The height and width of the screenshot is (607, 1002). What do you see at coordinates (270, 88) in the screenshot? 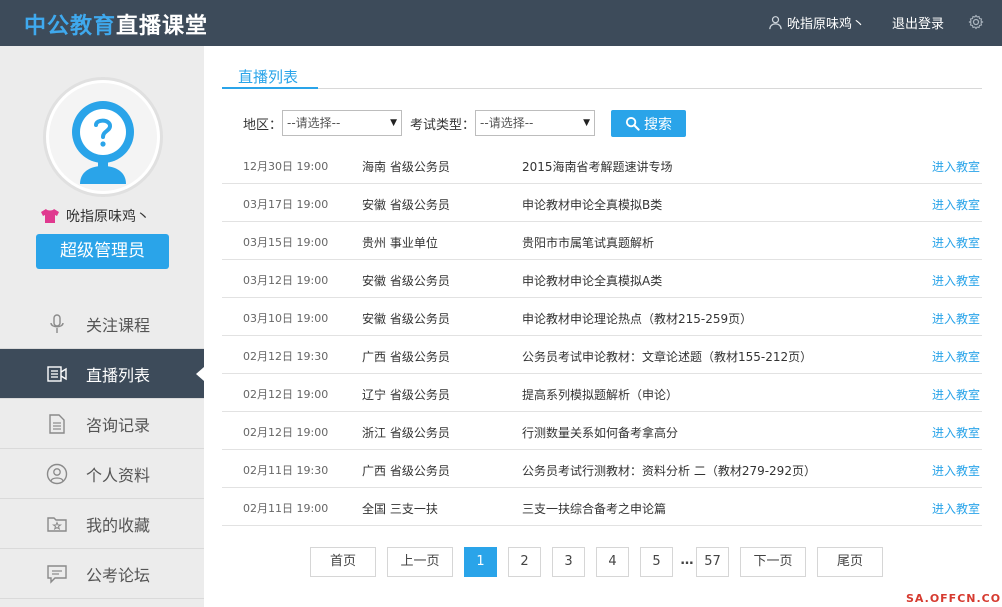
I see `tab-active-underline` at bounding box center [270, 88].